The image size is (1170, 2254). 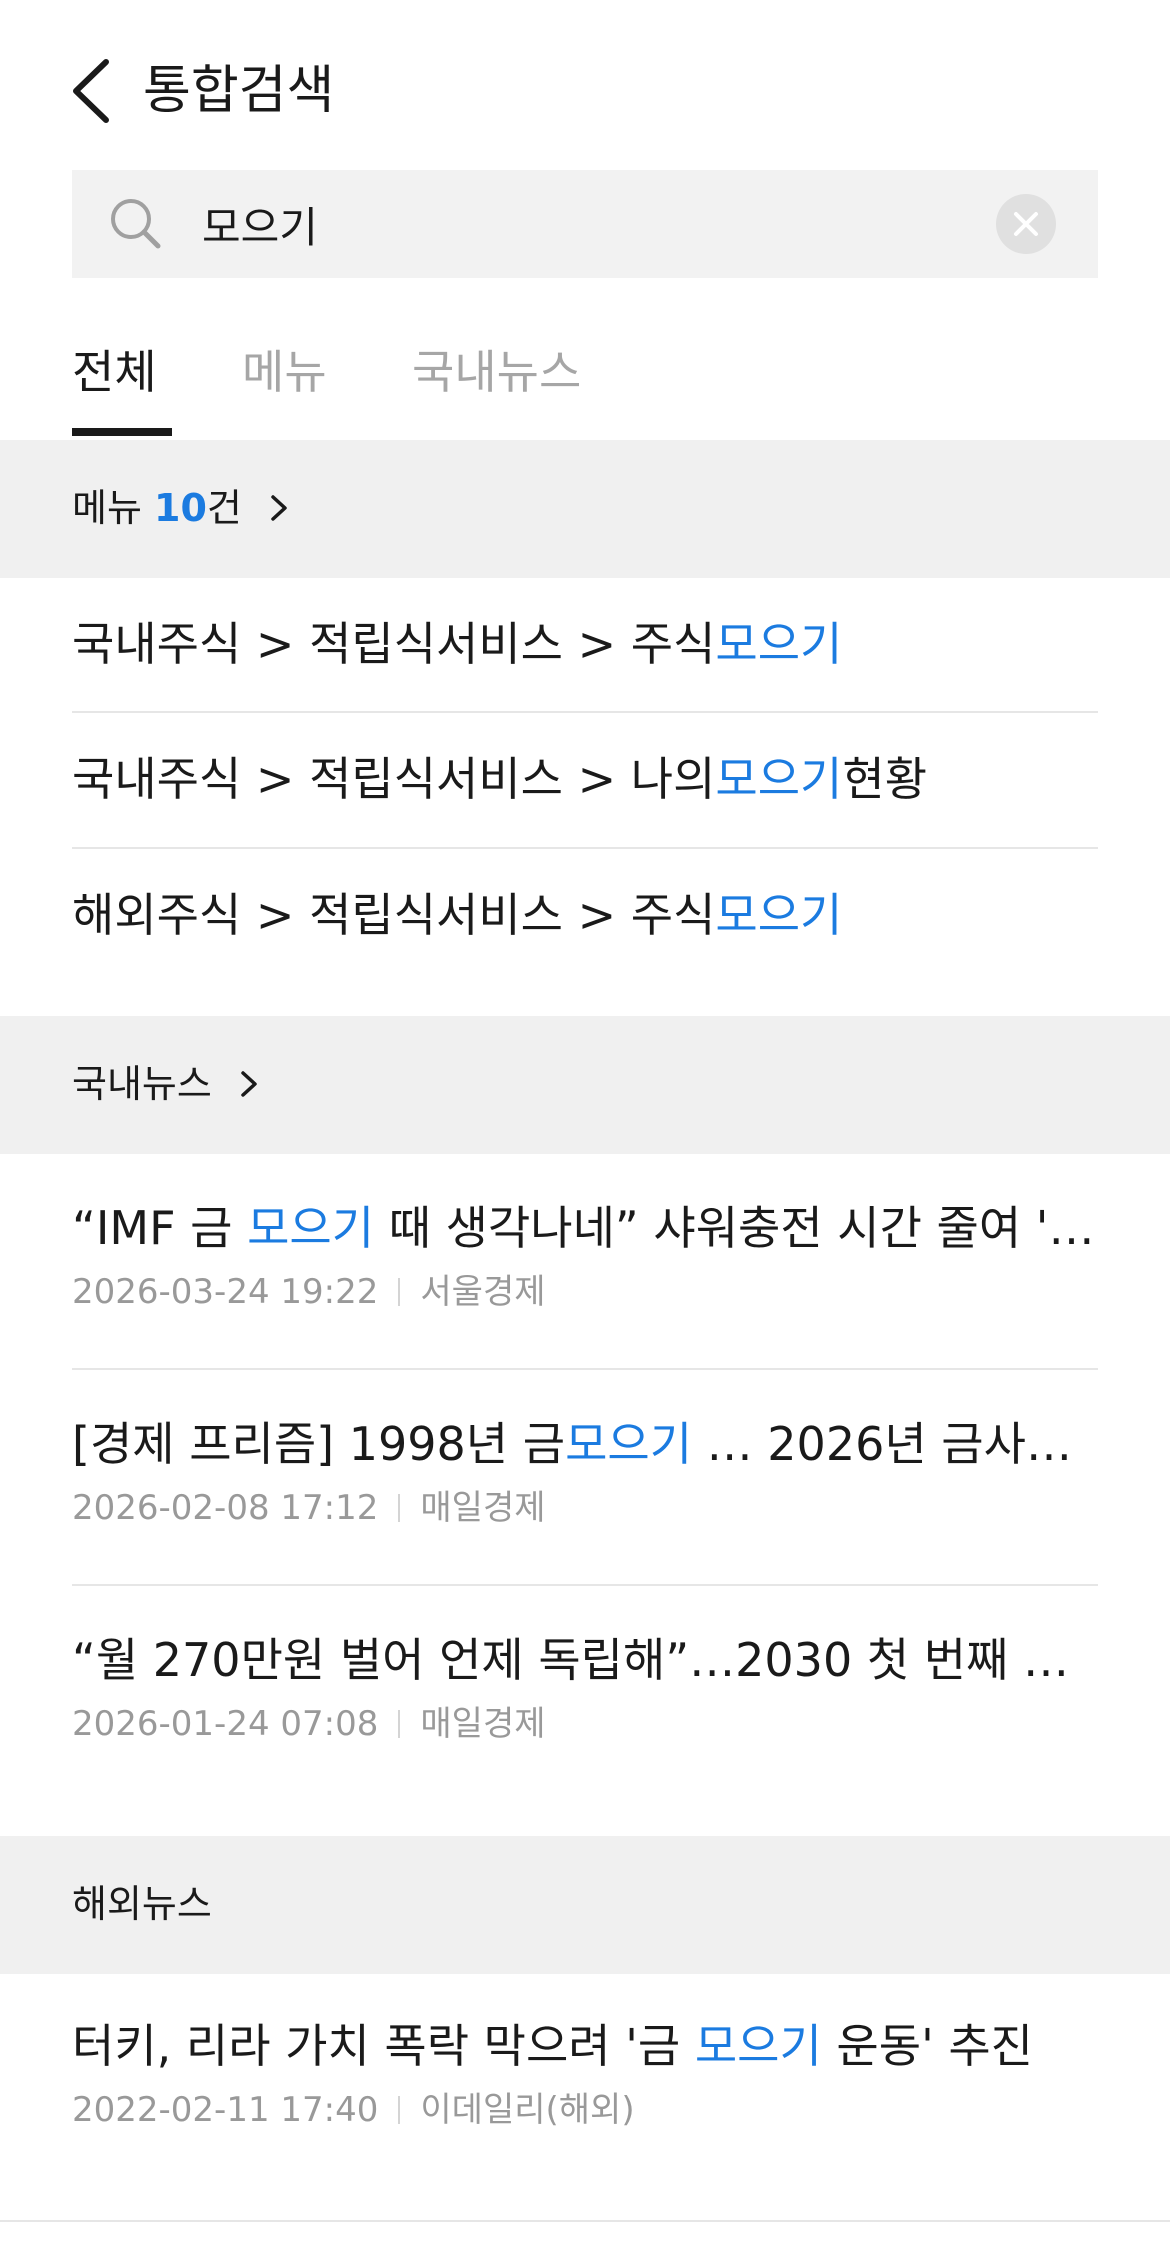 I want to click on overseas-news-section-header: 해외뉴스, so click(x=585, y=1905).